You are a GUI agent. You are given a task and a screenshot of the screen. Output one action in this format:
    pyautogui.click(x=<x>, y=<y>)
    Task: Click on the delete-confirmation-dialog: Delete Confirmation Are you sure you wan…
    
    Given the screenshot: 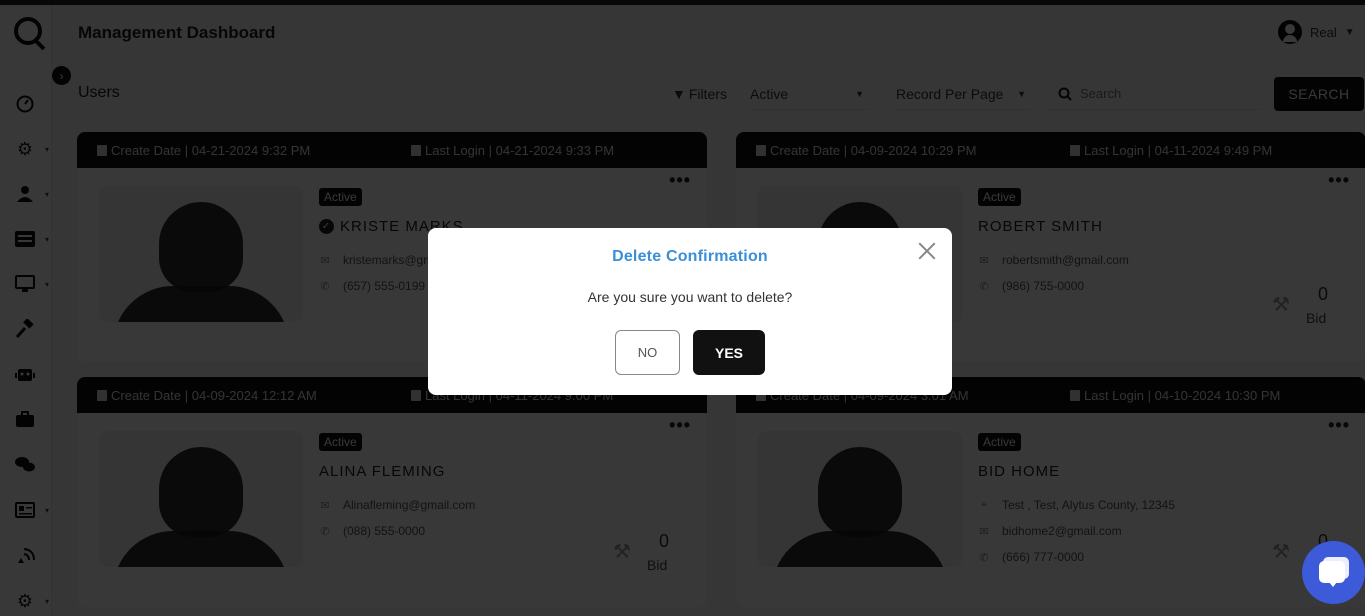 What is the action you would take?
    pyautogui.click(x=690, y=311)
    